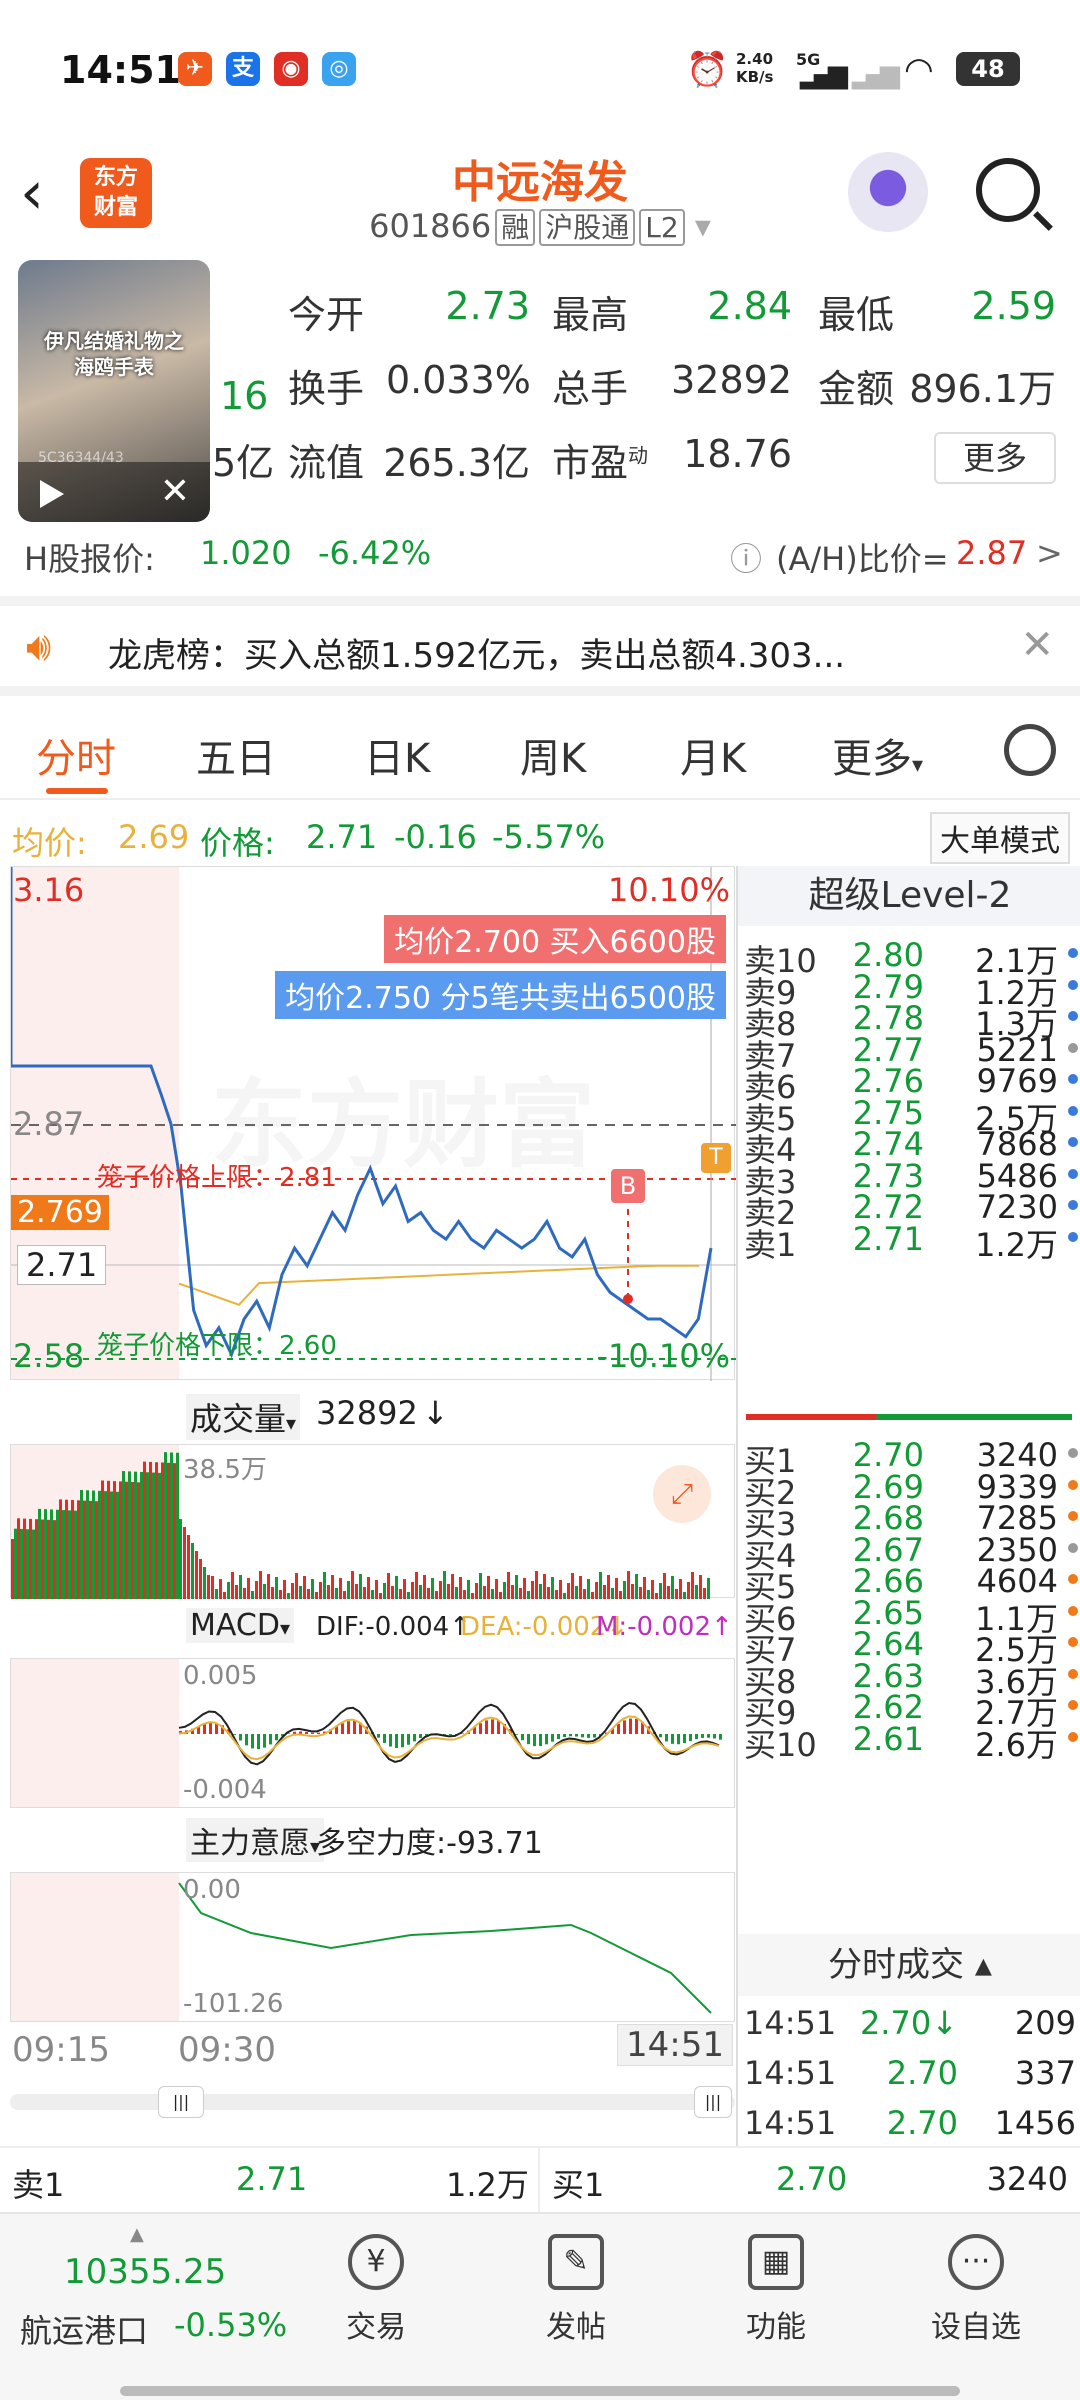 The image size is (1080, 2400). I want to click on sell-order-level: 卖1, so click(770, 1244).